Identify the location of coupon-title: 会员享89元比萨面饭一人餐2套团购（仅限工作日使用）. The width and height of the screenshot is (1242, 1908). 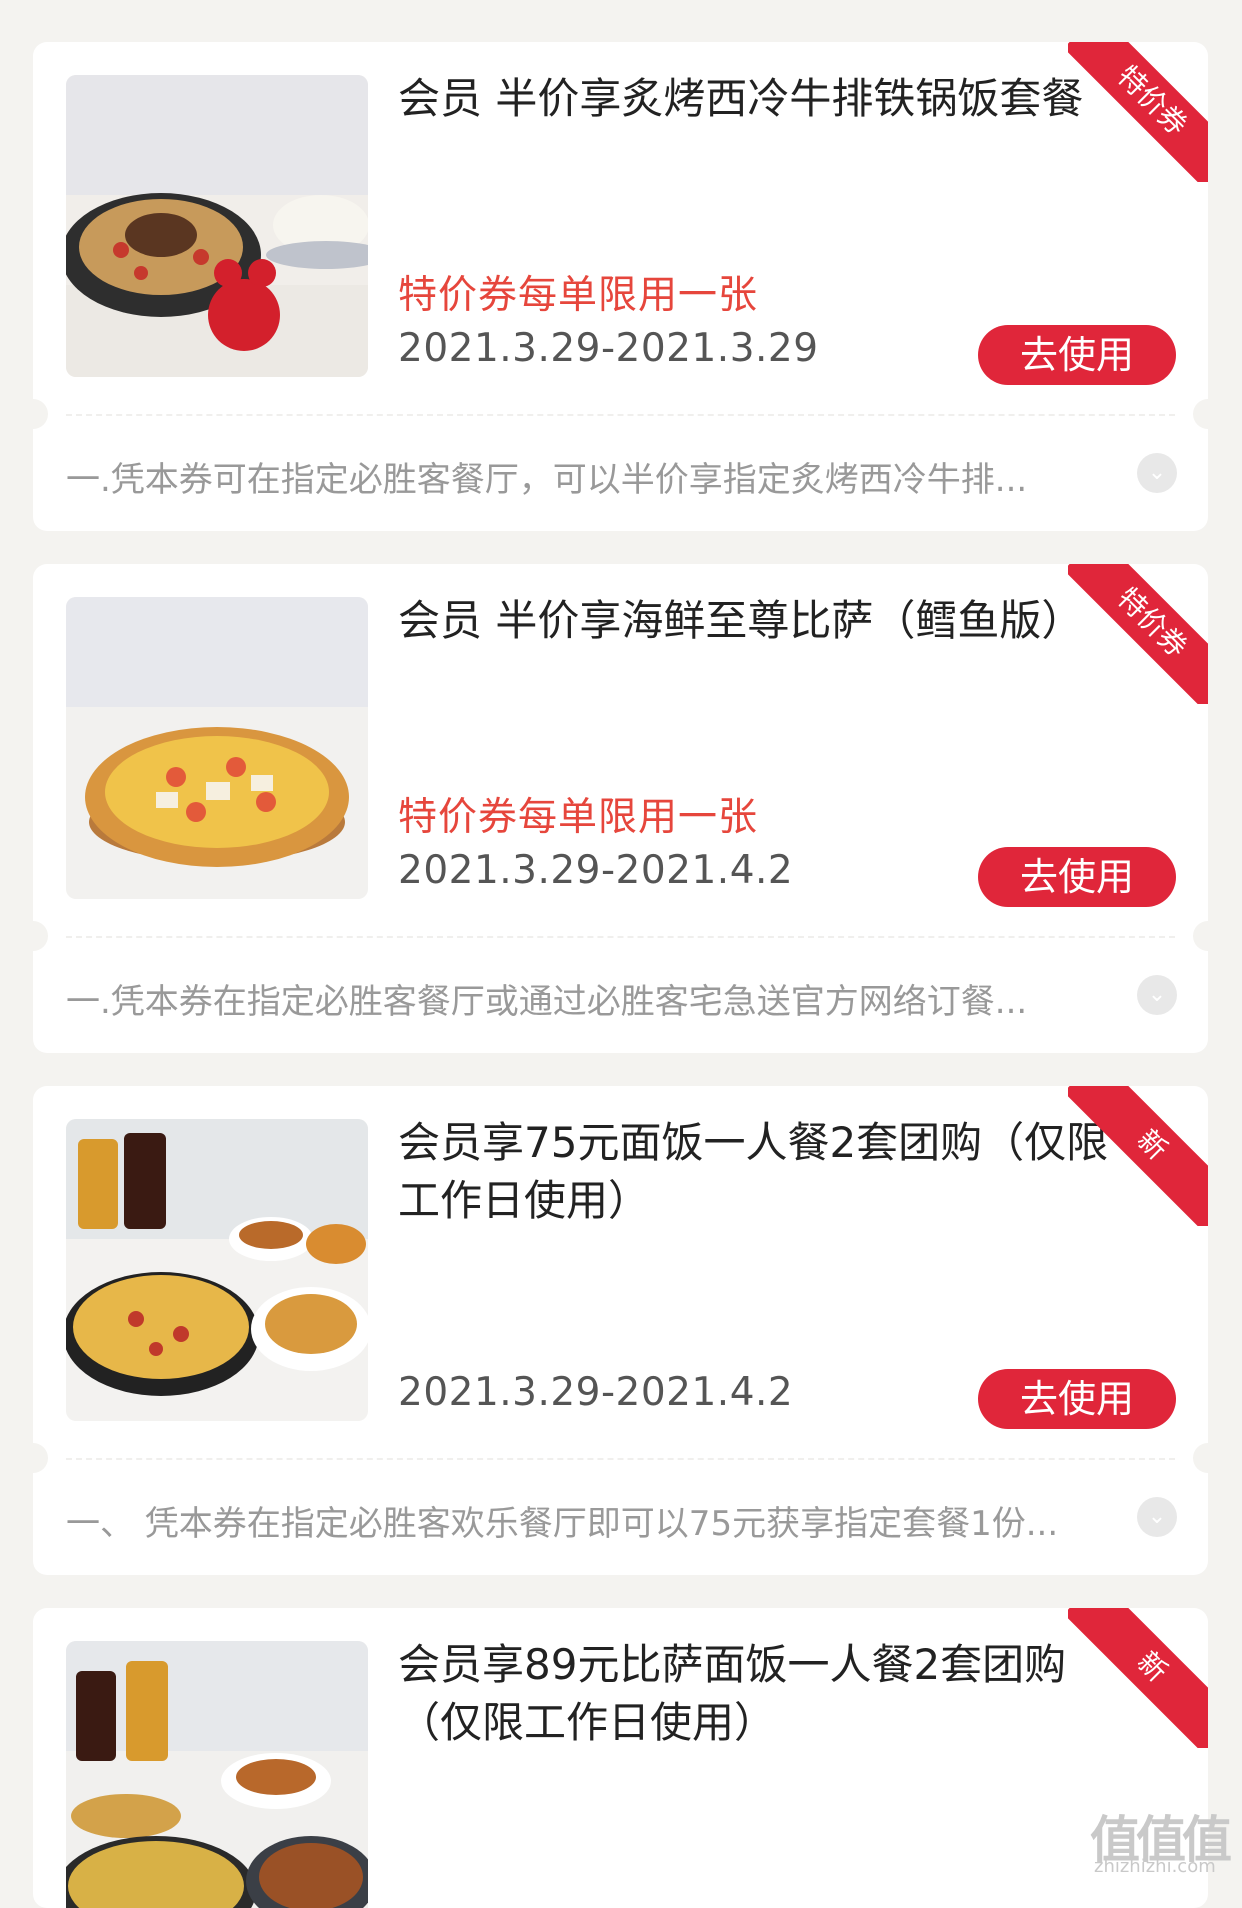
(732, 1693).